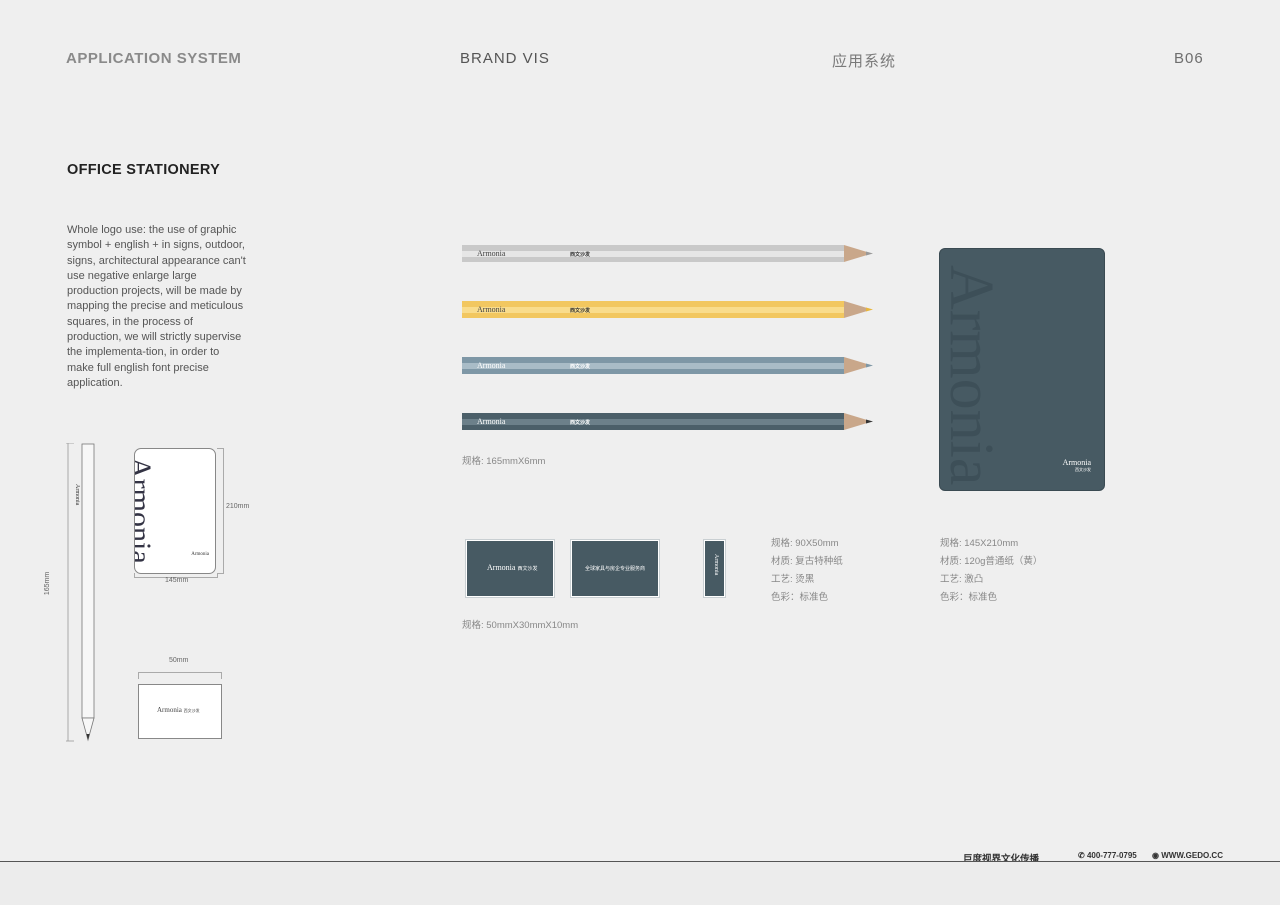 This screenshot has height=905, width=1280. What do you see at coordinates (805, 543) in the screenshot?
I see `card-detail-size: 规格: 90X50mm` at bounding box center [805, 543].